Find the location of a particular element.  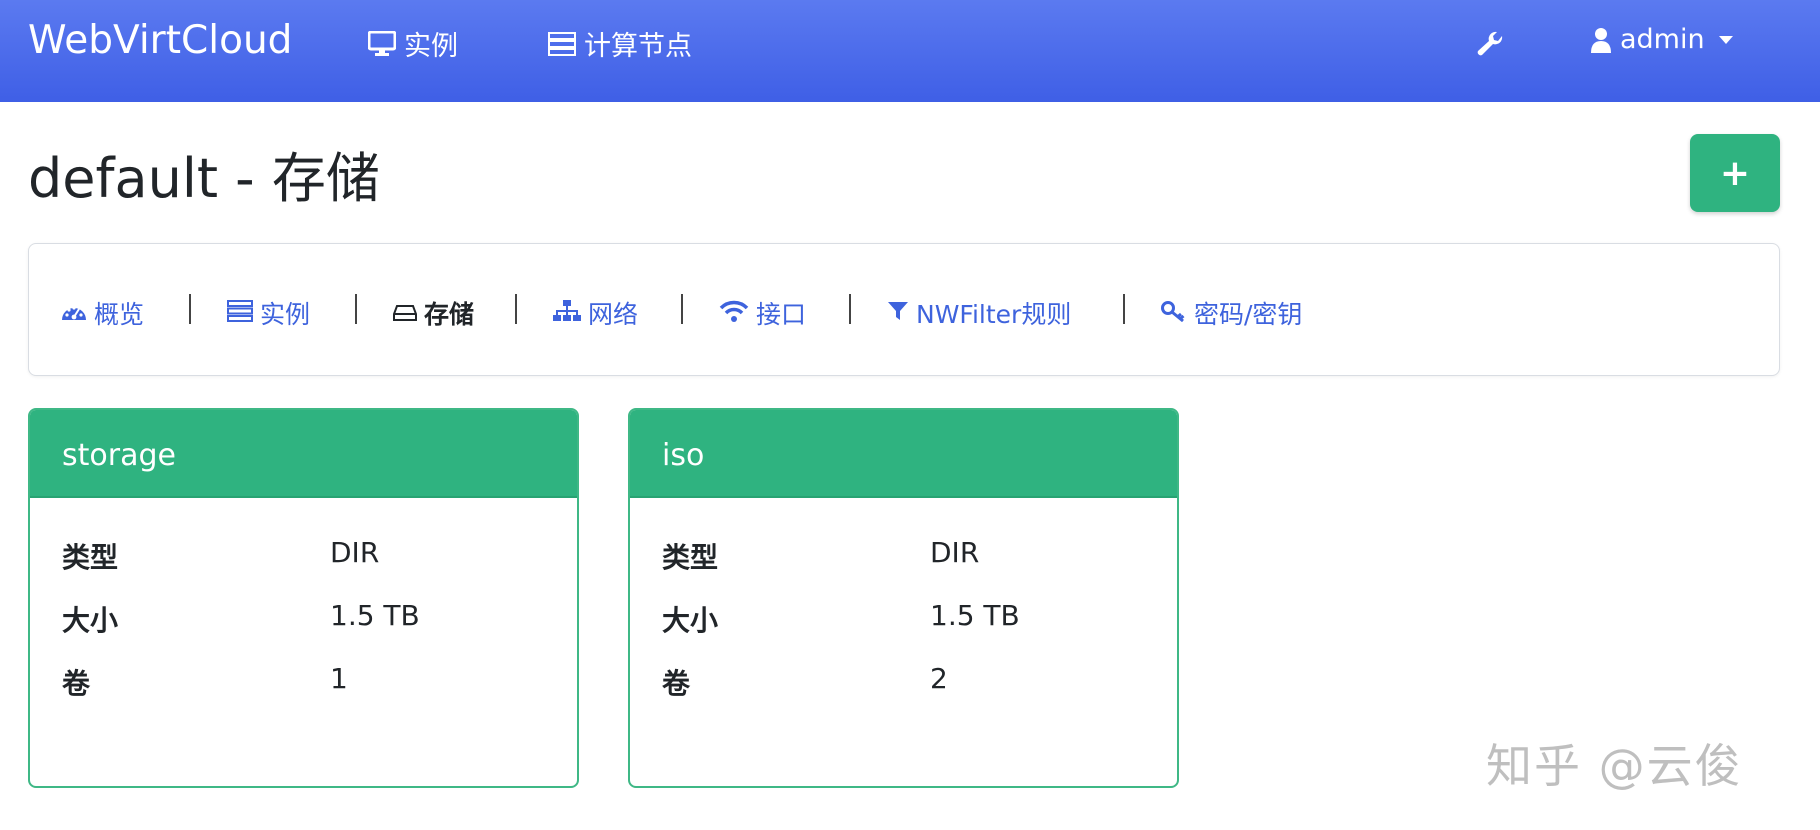

nav-instances-label: 实例 is located at coordinates (431, 46).